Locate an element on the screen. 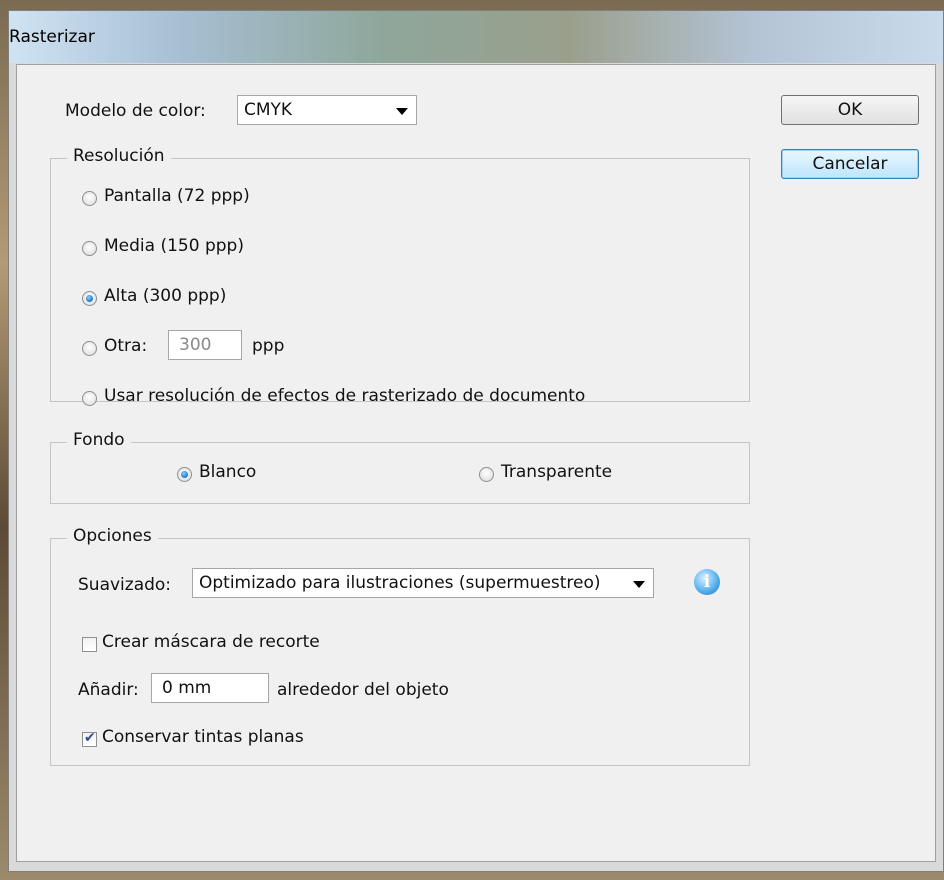 This screenshot has width=944, height=880. antialias-label: Suavizado: is located at coordinates (125, 585).